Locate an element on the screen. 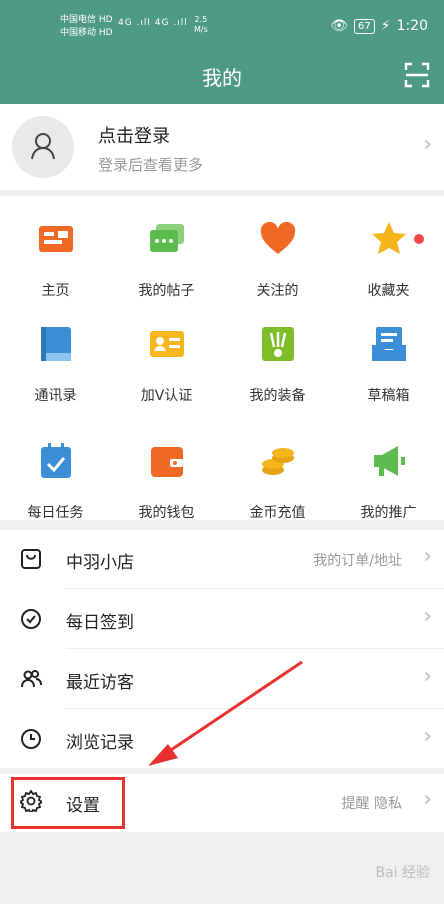 The width and height of the screenshot is (444, 904). grid-label: 金币充值 is located at coordinates (277, 513).